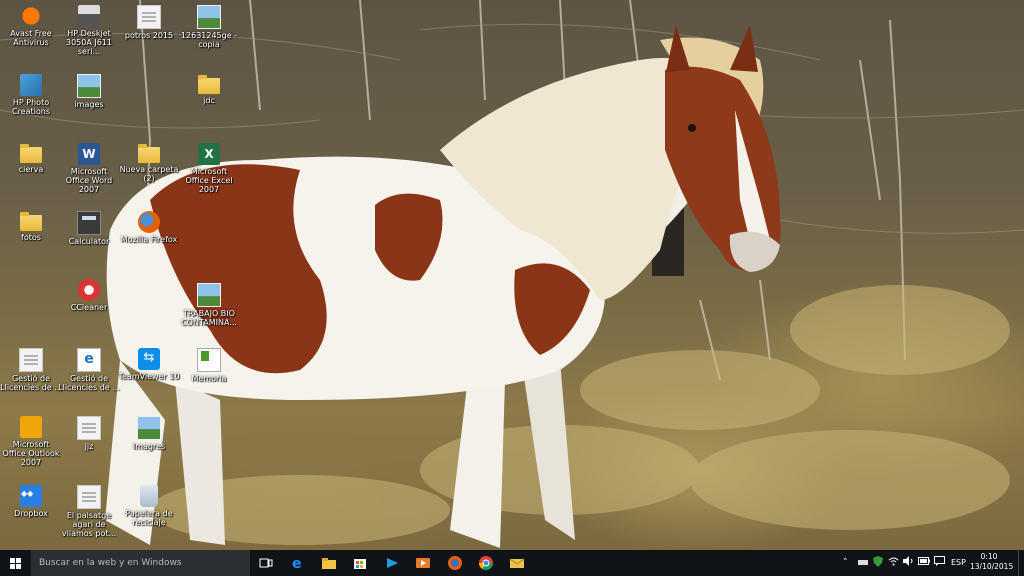 The width and height of the screenshot is (1024, 576). I want to click on desktop-icon-teamviewer: TeamViewer 10, so click(149, 364).